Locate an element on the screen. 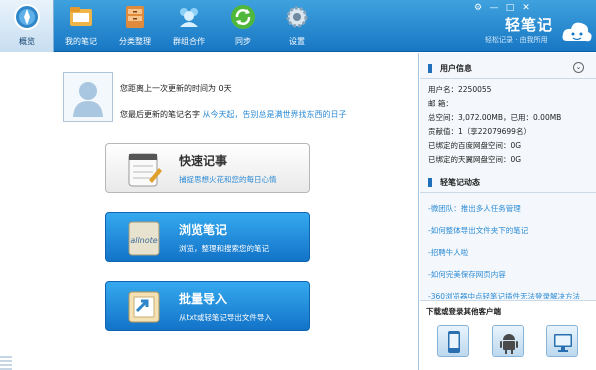 The width and height of the screenshot is (596, 370). card-subtitle: 从txt或轻笔记导出文件导入 is located at coordinates (225, 317).